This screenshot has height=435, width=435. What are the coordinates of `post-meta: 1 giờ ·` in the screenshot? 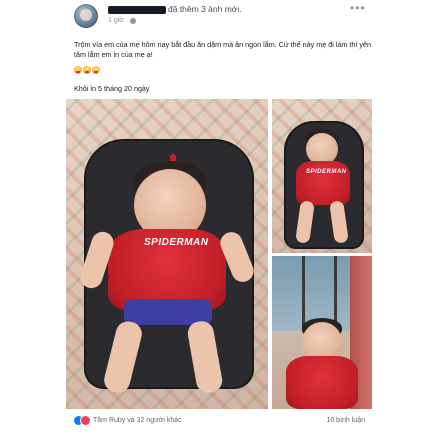 It's located at (122, 20).